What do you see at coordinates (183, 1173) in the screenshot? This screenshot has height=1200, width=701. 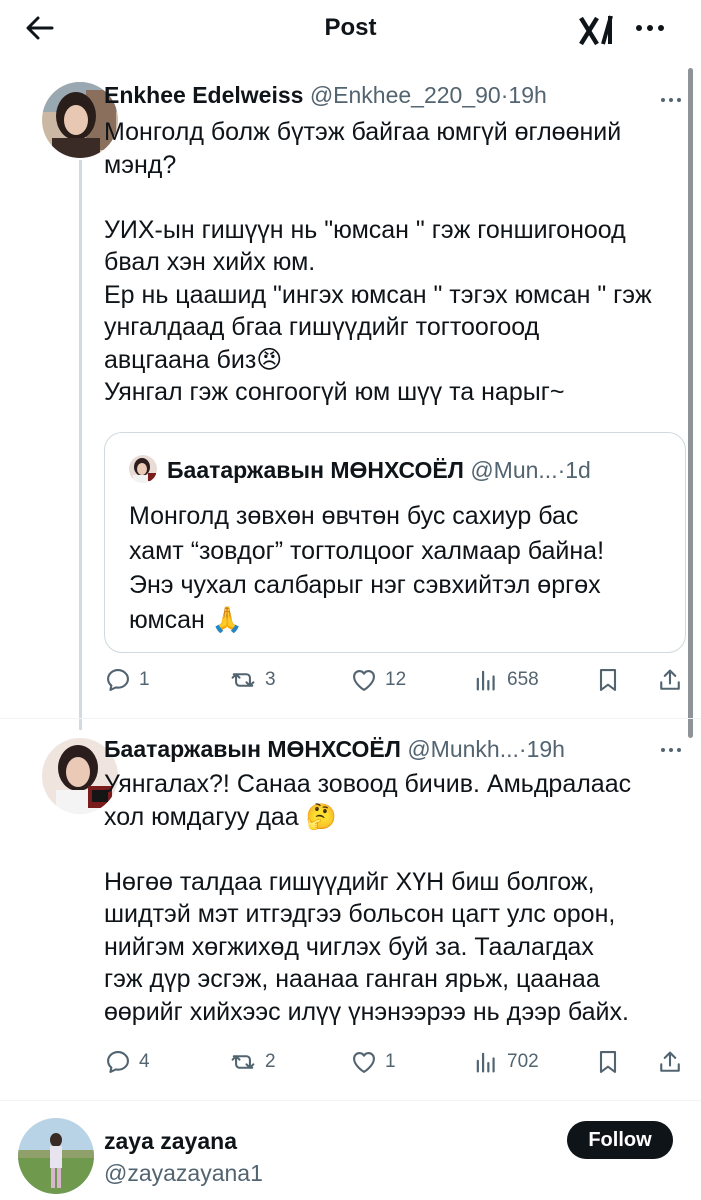 I see `suggested-user-handle: @zayazayana1` at bounding box center [183, 1173].